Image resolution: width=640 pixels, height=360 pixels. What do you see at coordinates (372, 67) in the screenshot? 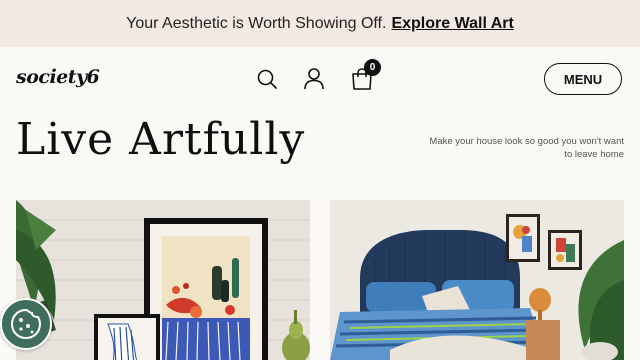
I see `cart-count-badge: 0` at bounding box center [372, 67].